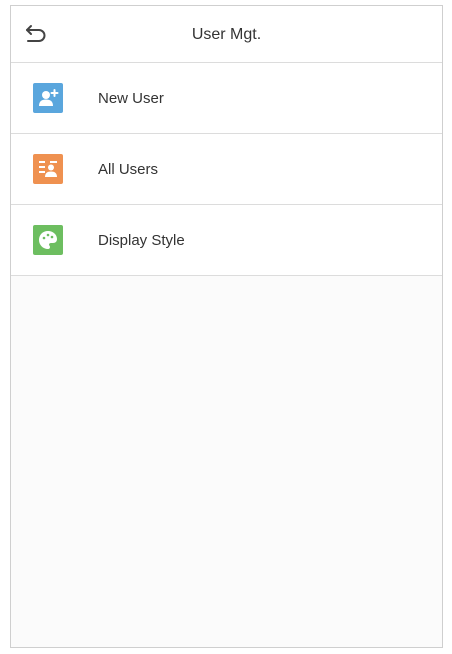  What do you see at coordinates (131, 98) in the screenshot?
I see `menu-item-label: New User` at bounding box center [131, 98].